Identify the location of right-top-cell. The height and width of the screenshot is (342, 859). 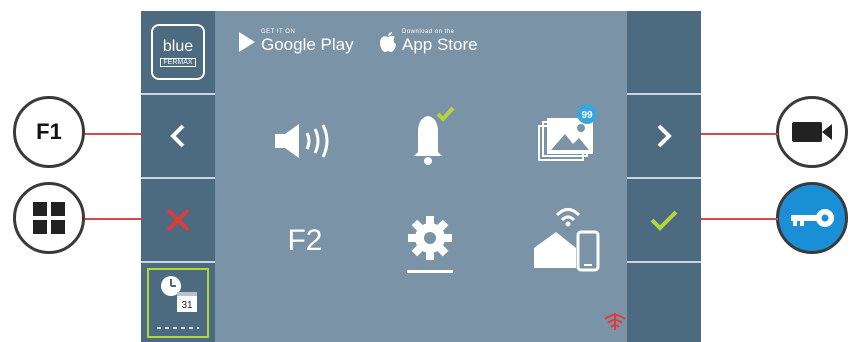
(664, 53).